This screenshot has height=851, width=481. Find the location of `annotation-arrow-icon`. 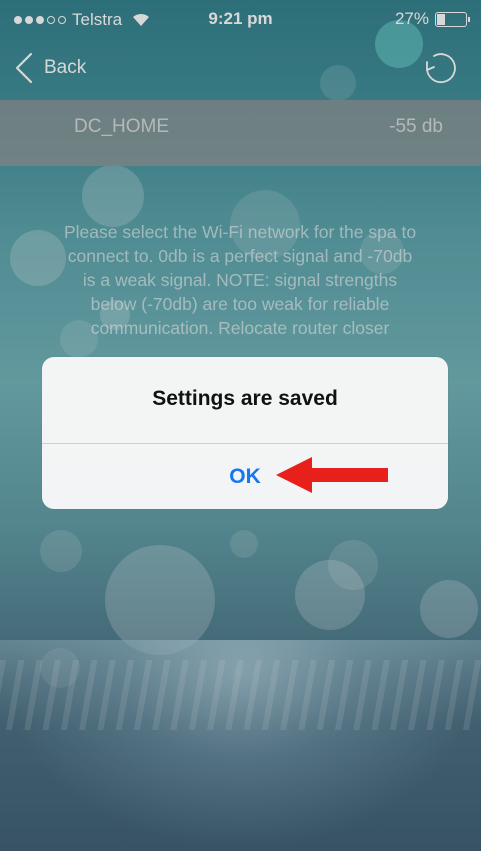

annotation-arrow-icon is located at coordinates (332, 475).